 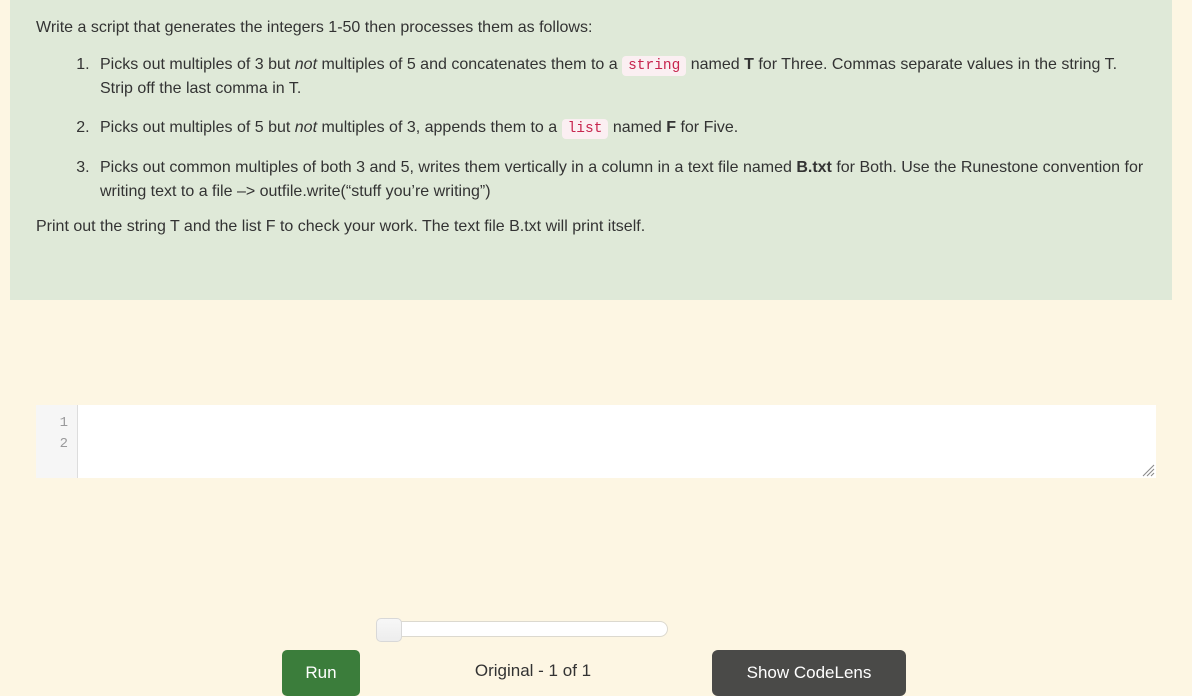 What do you see at coordinates (749, 65) in the screenshot?
I see `task-1-bold-token: T` at bounding box center [749, 65].